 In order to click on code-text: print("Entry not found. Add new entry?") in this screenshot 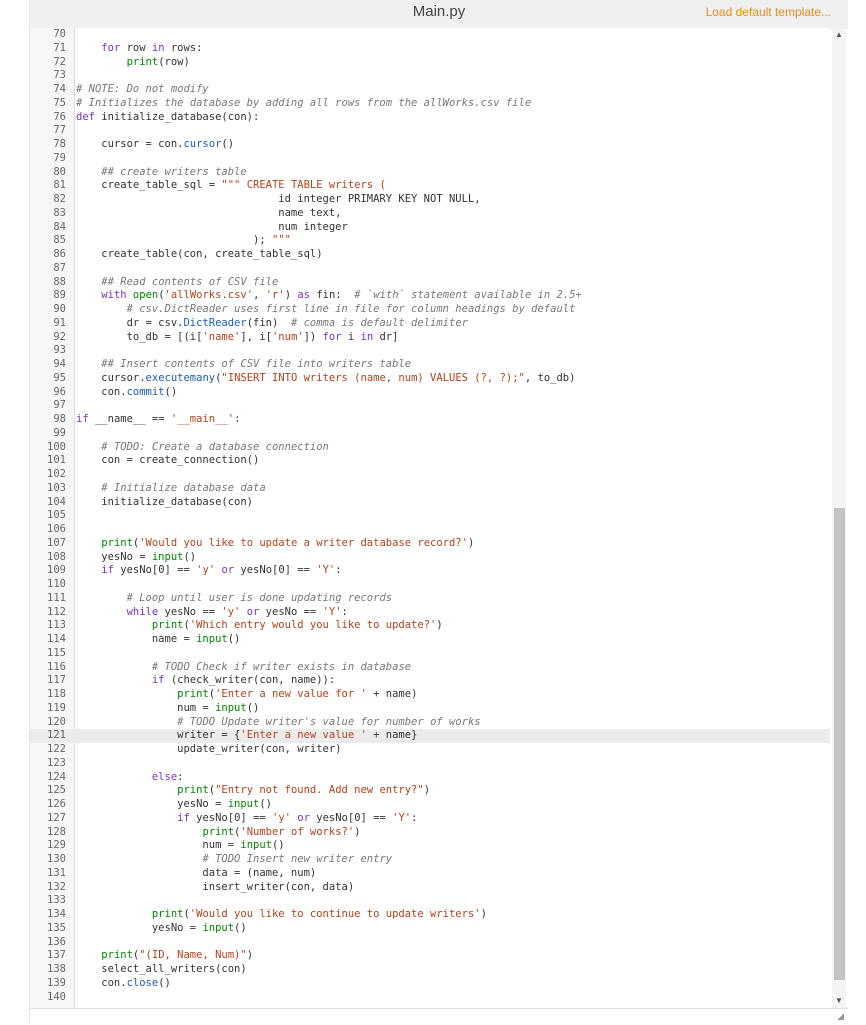, I will do `click(253, 791)`.